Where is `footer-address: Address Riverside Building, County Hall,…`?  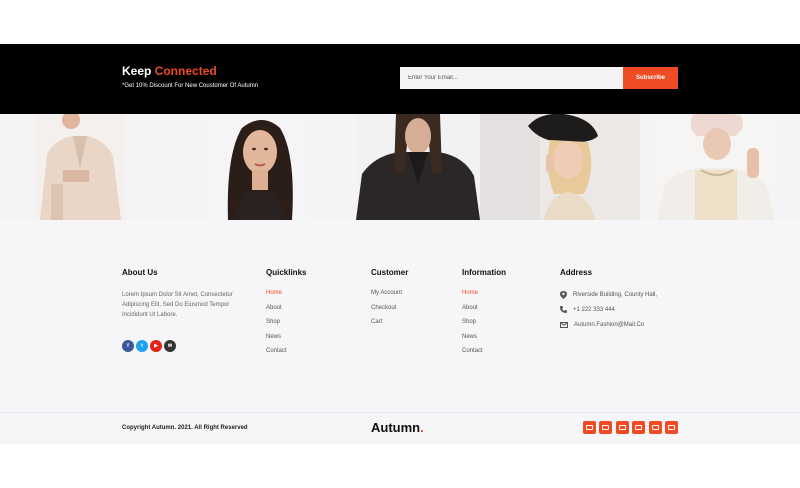
footer-address: Address Riverside Building, County Hall,… is located at coordinates (608, 300).